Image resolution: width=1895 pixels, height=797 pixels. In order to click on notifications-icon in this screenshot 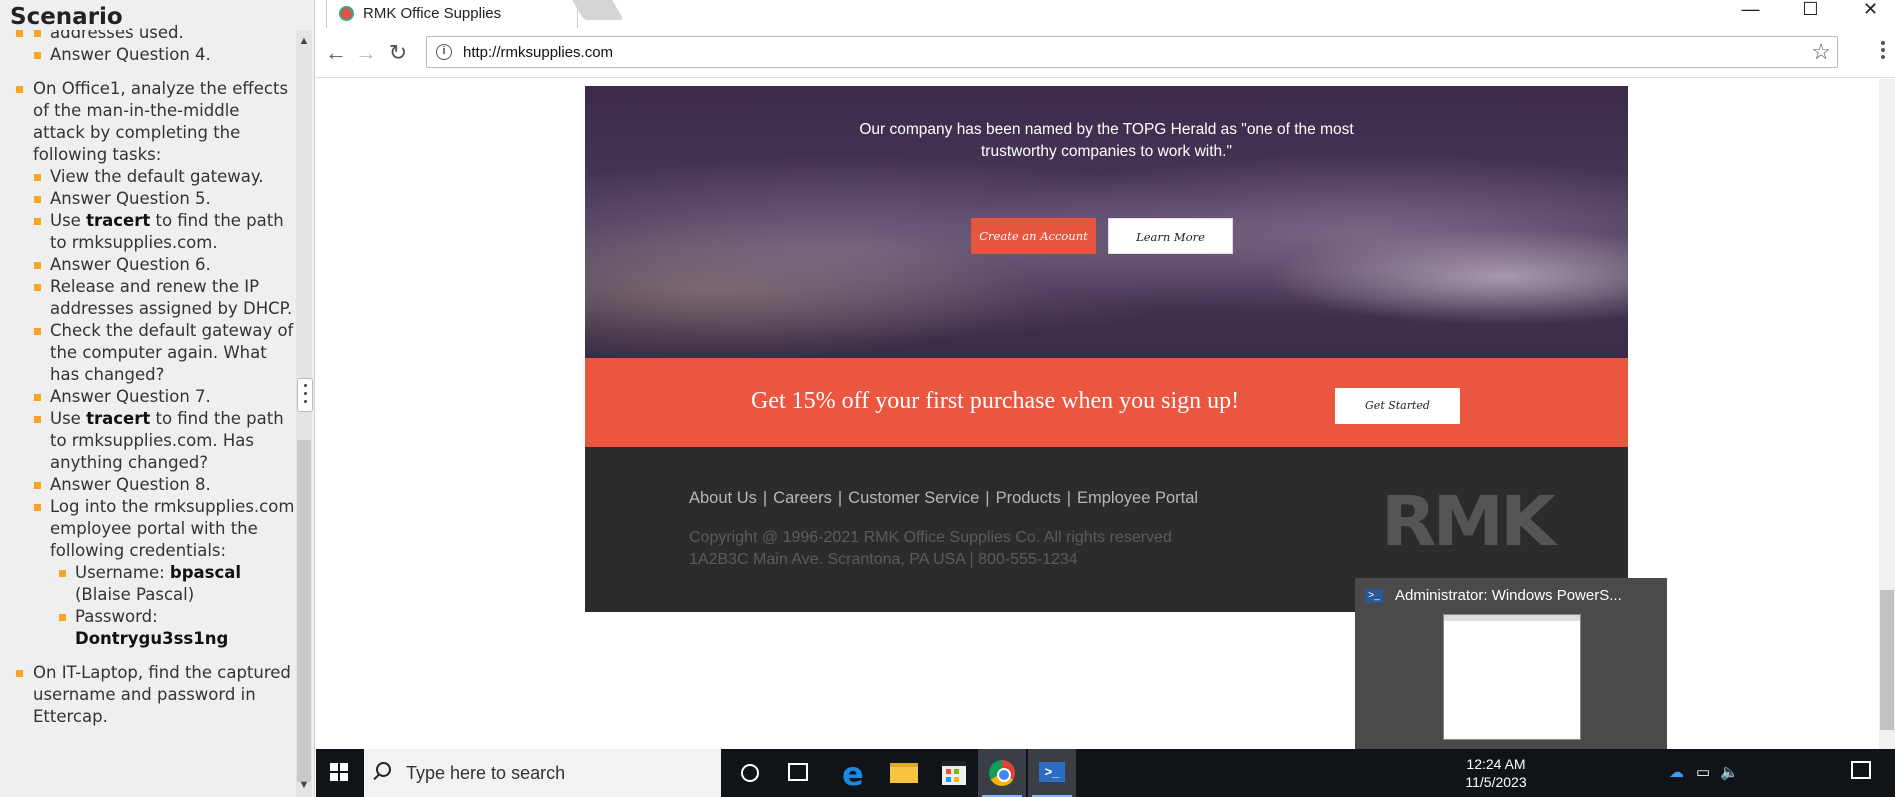, I will do `click(1861, 770)`.